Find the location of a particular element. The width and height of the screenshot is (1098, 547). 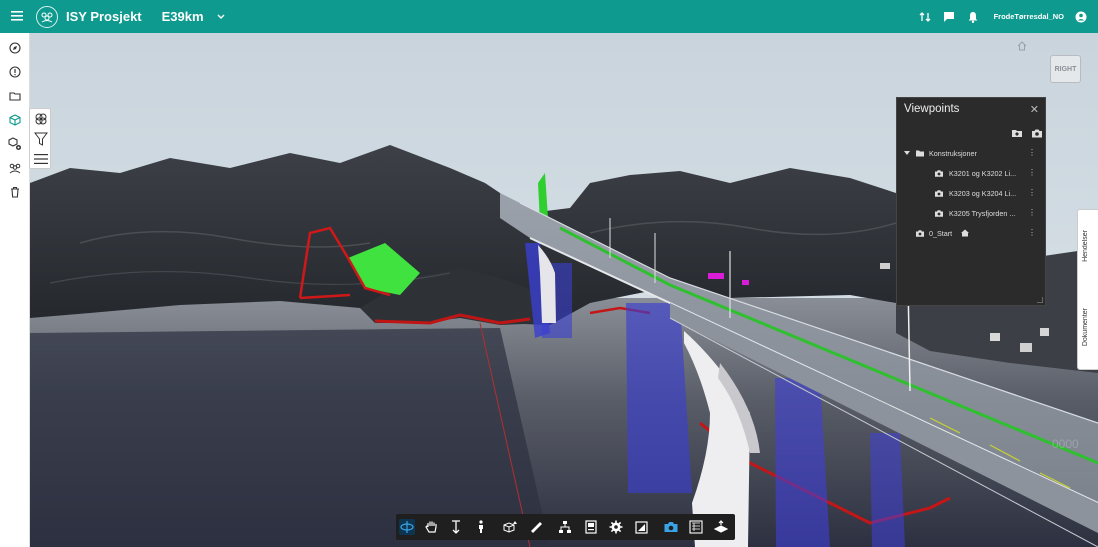

measure-icon is located at coordinates (536, 527).